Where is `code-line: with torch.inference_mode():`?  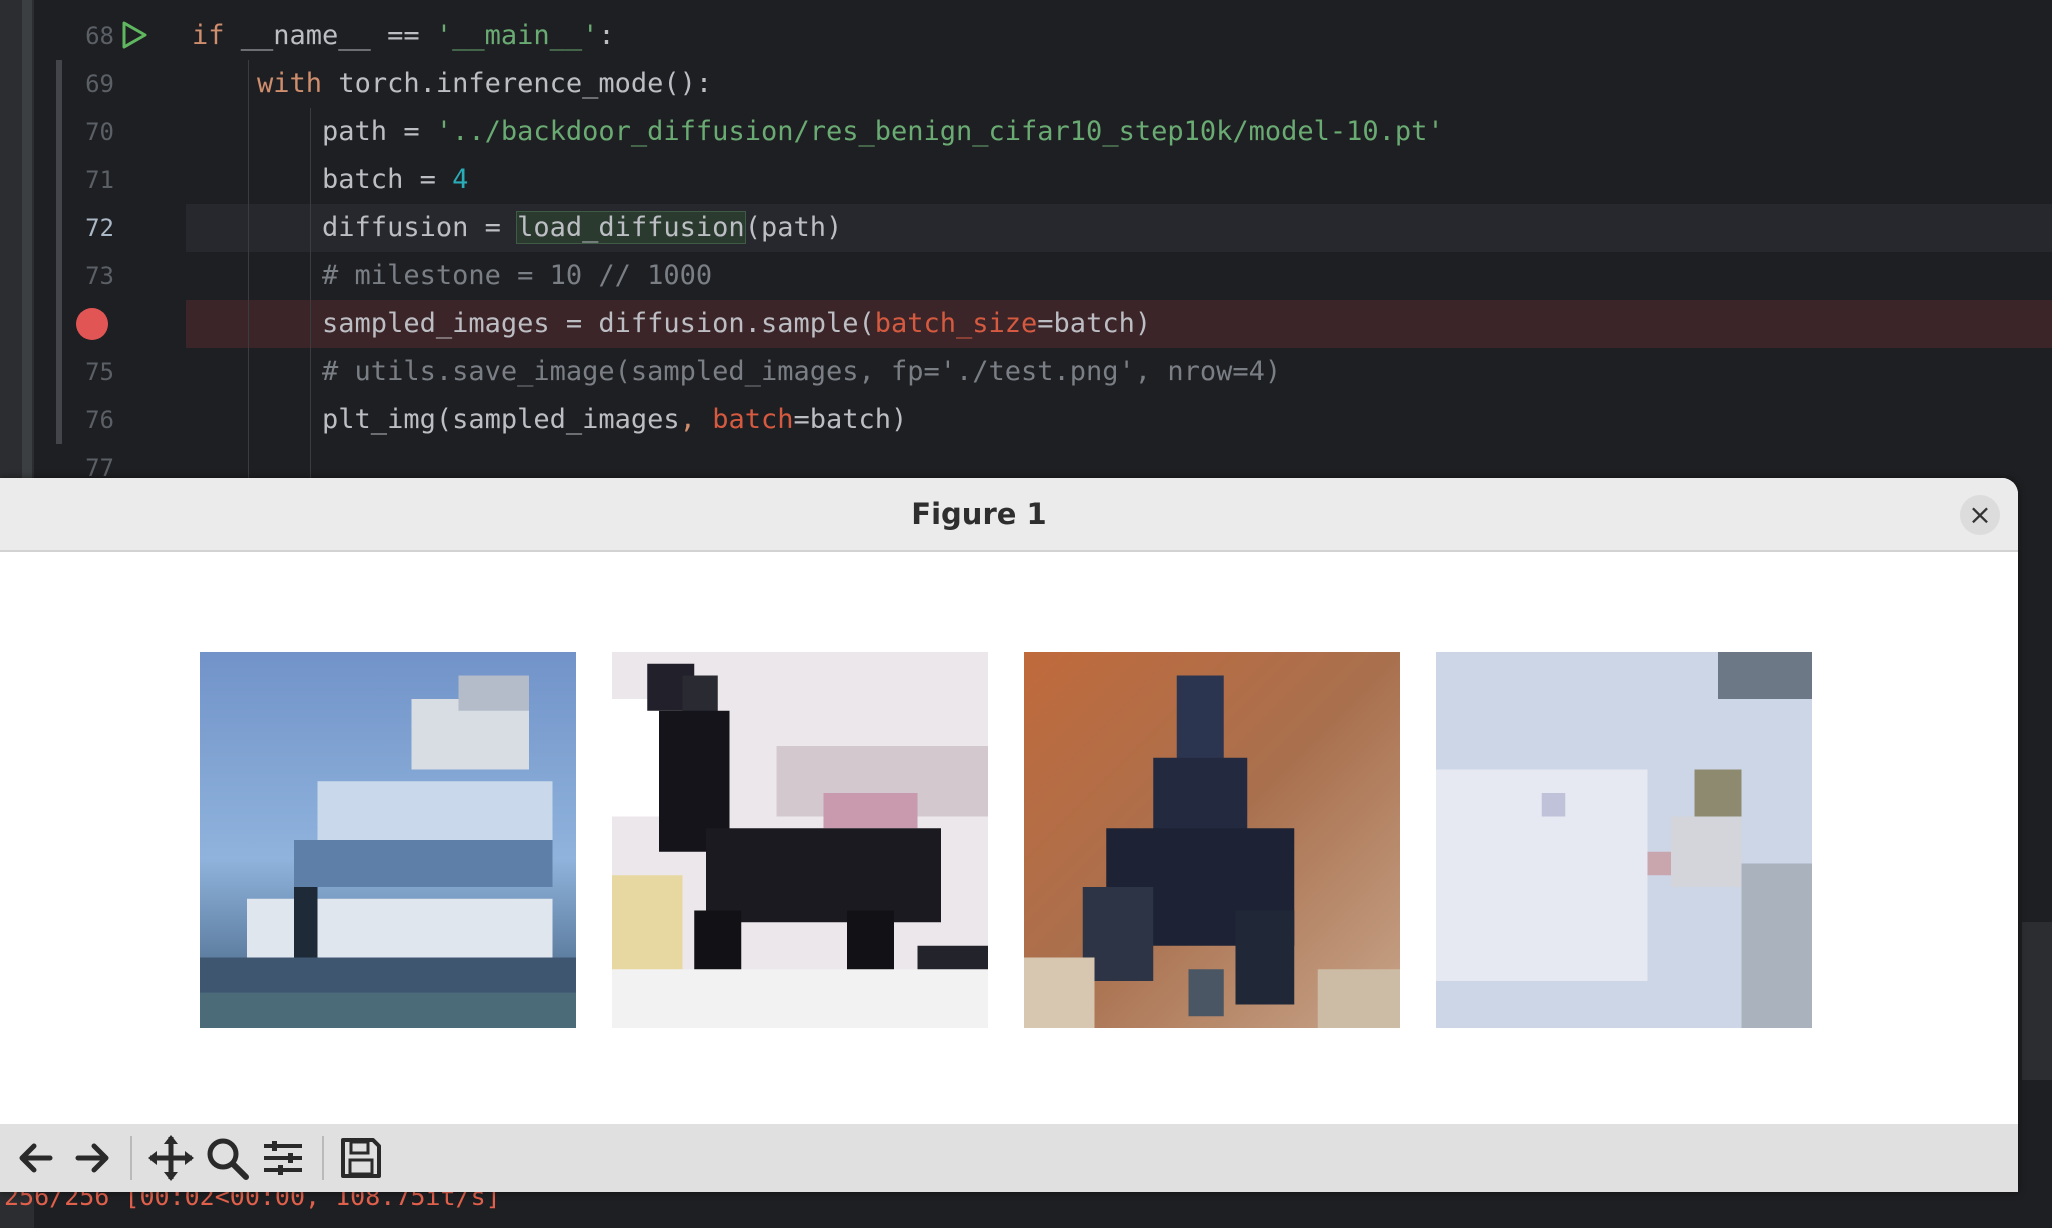 code-line: with torch.inference_mode(): is located at coordinates (1119, 84).